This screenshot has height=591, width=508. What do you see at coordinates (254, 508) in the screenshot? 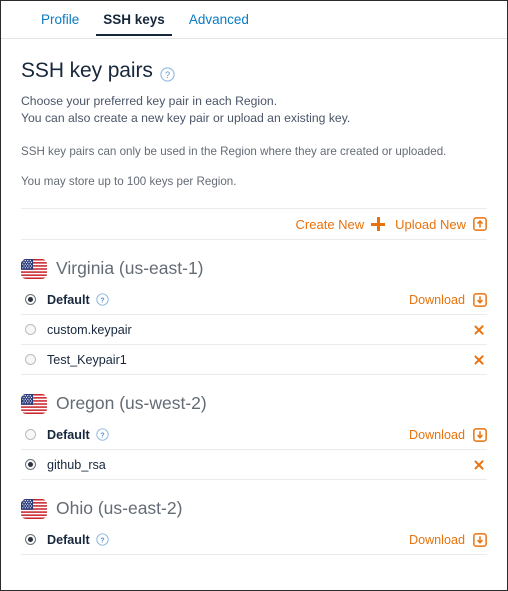
I see `region-header: Ohio (us-east-2)` at bounding box center [254, 508].